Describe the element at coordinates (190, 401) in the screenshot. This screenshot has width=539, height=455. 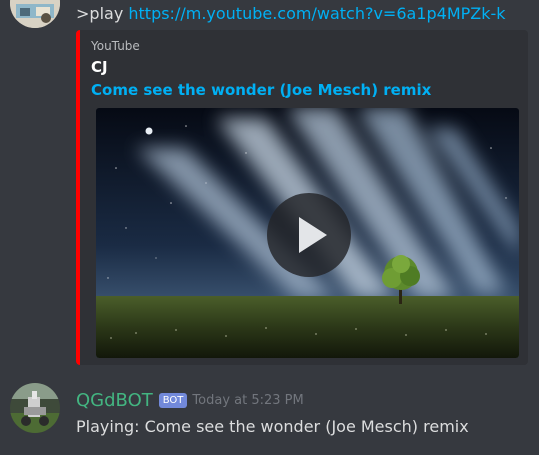
I see `message-header: QGdBOT BOT Today at 5:23 PM` at that location.